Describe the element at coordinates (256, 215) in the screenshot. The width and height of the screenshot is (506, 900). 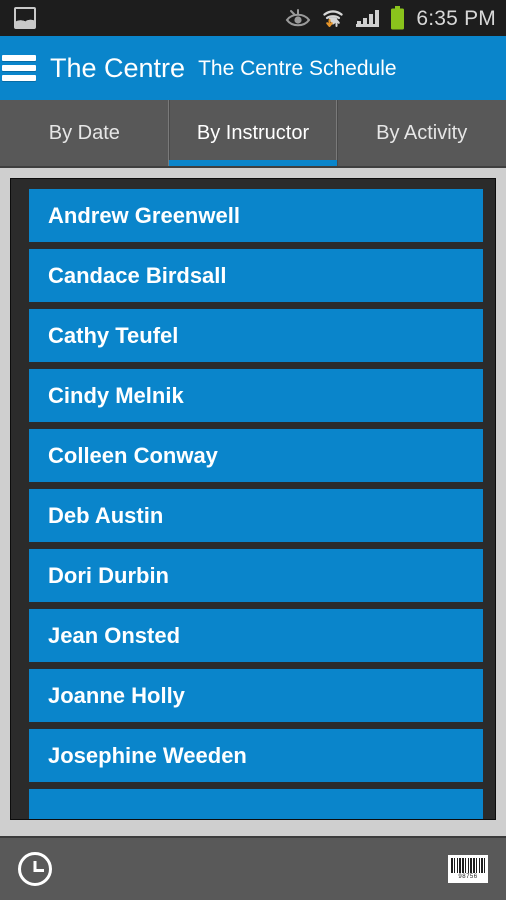
I see `list-item: Andrew Greenwell` at that location.